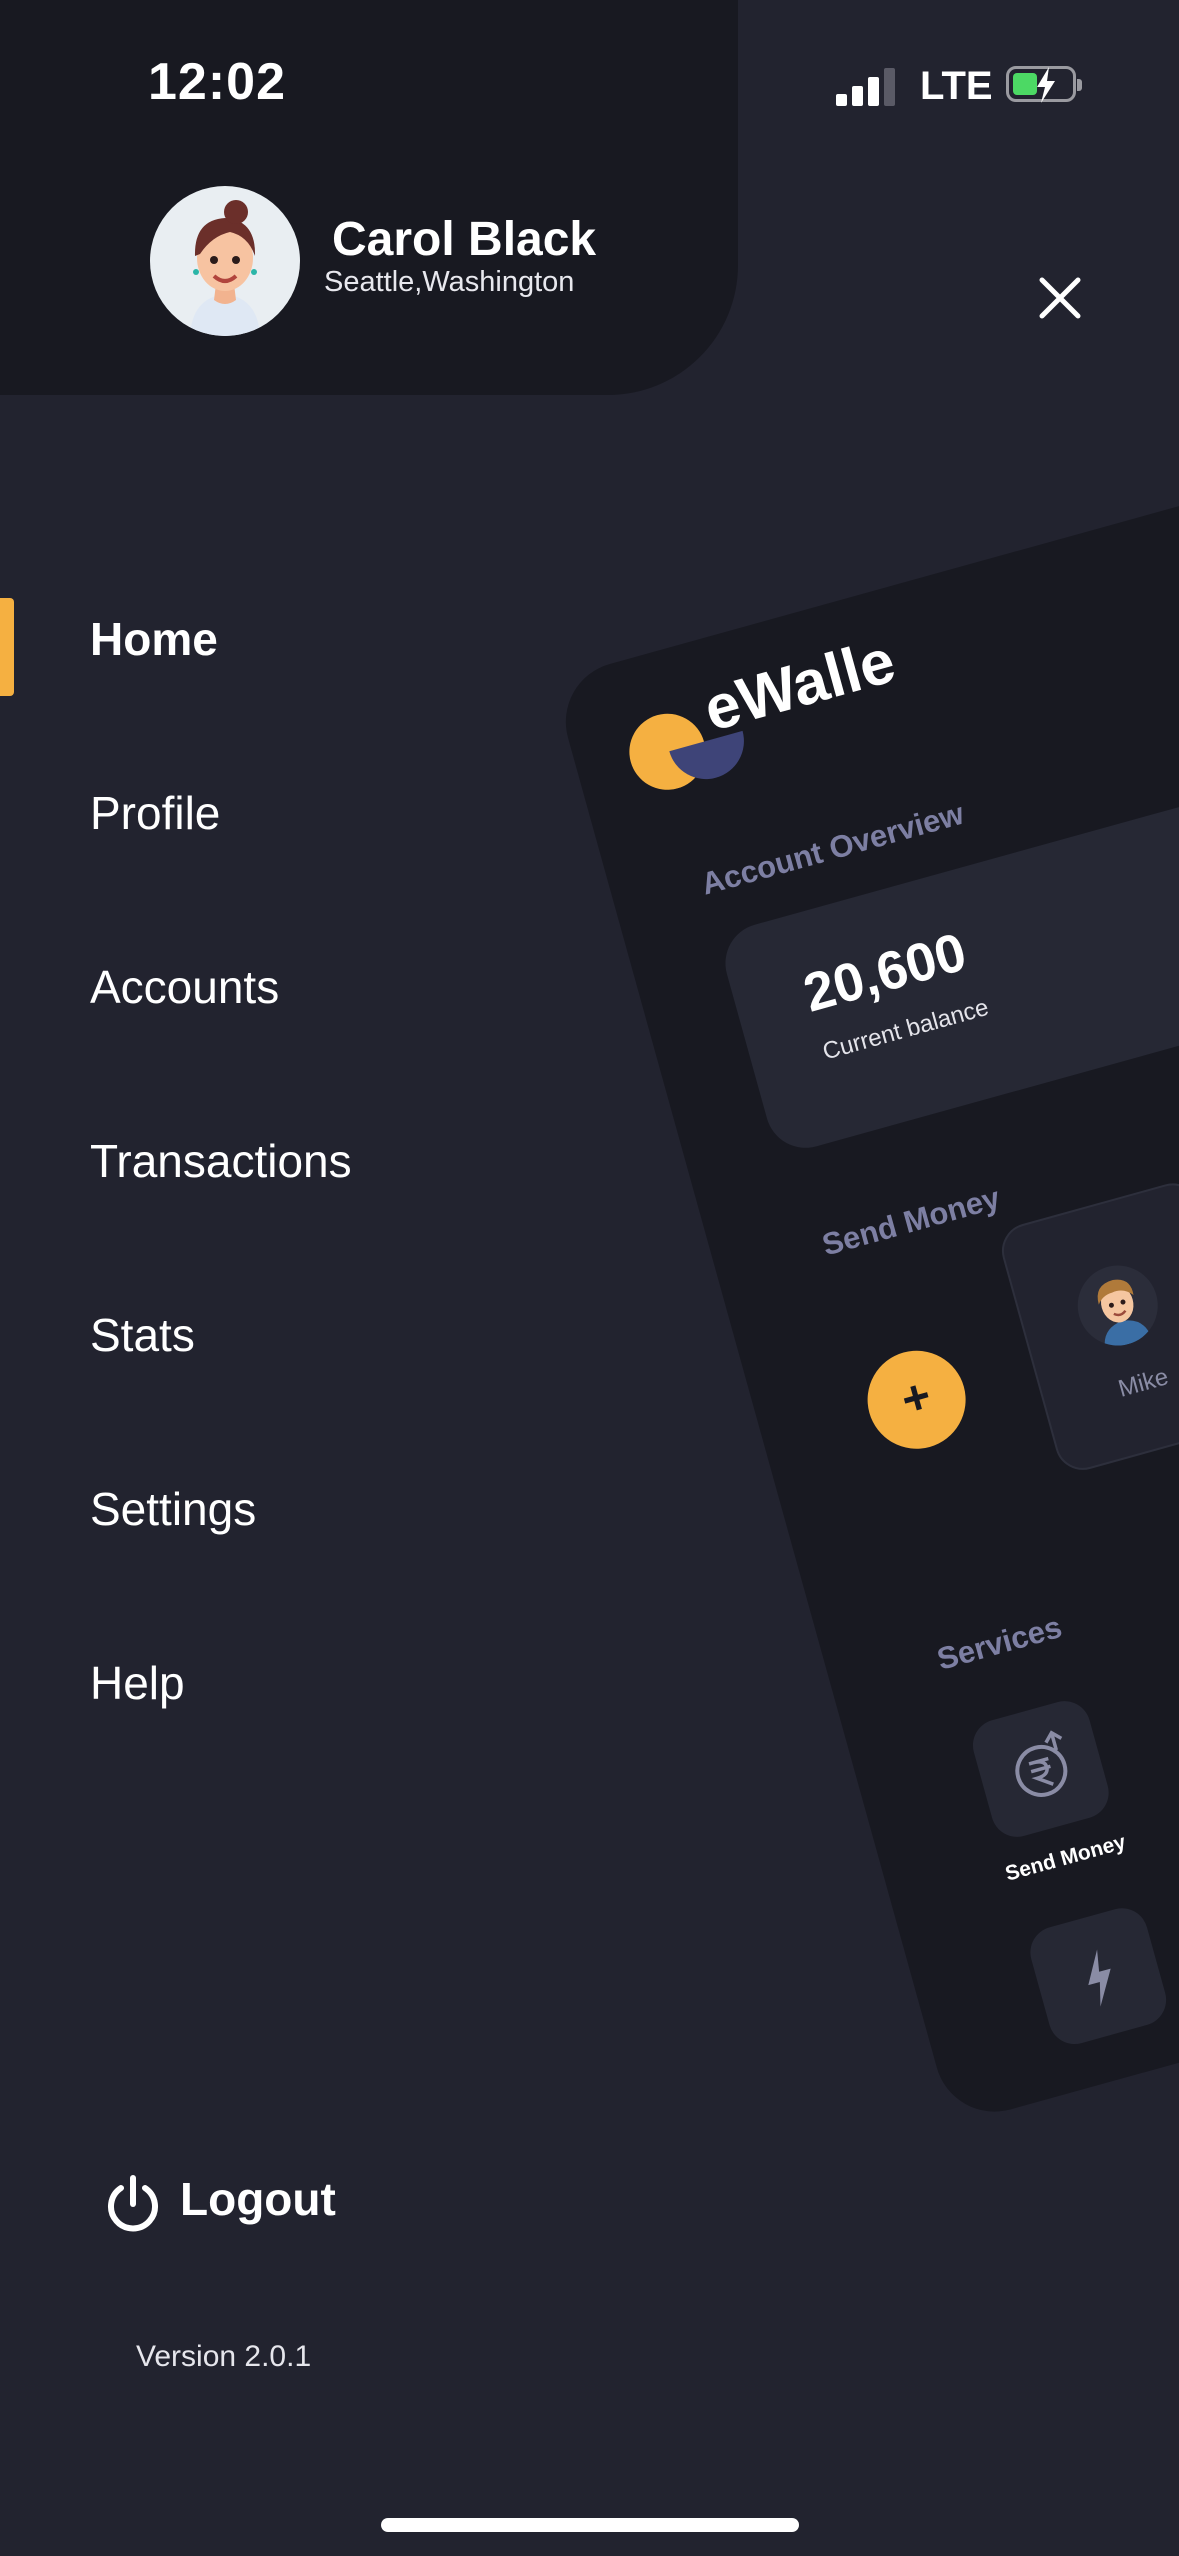  I want to click on send-money-title: Send Money, so click(911, 1221).